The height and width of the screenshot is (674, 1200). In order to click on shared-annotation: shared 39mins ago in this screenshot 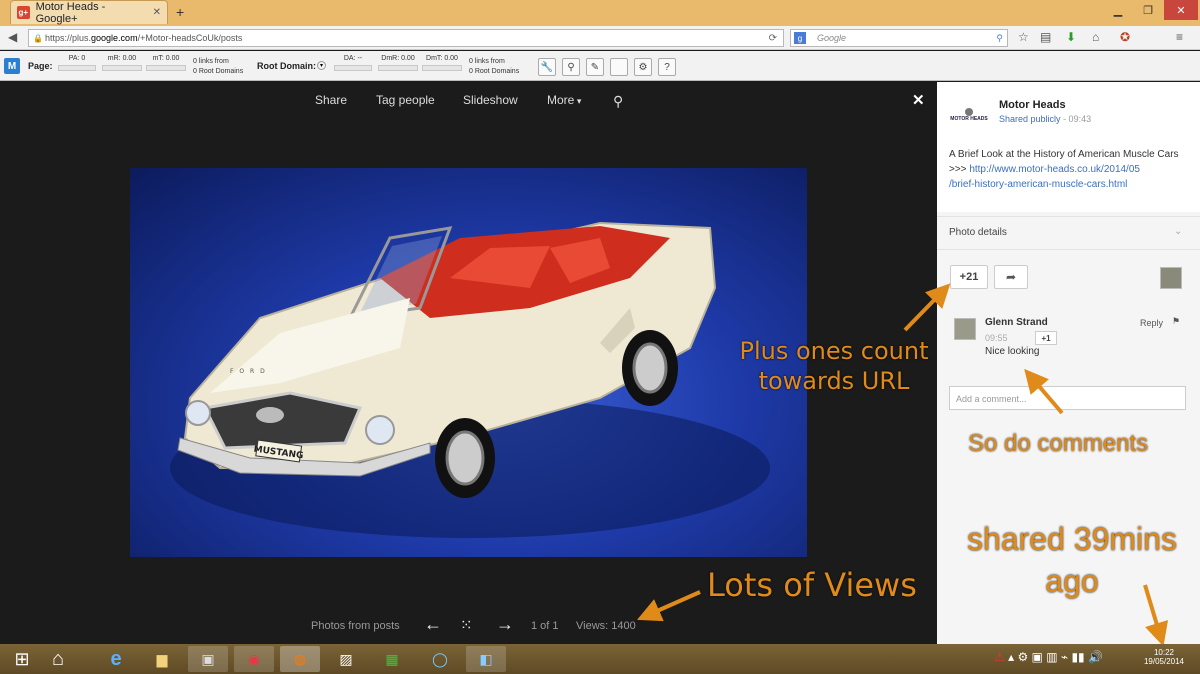, I will do `click(1072, 560)`.